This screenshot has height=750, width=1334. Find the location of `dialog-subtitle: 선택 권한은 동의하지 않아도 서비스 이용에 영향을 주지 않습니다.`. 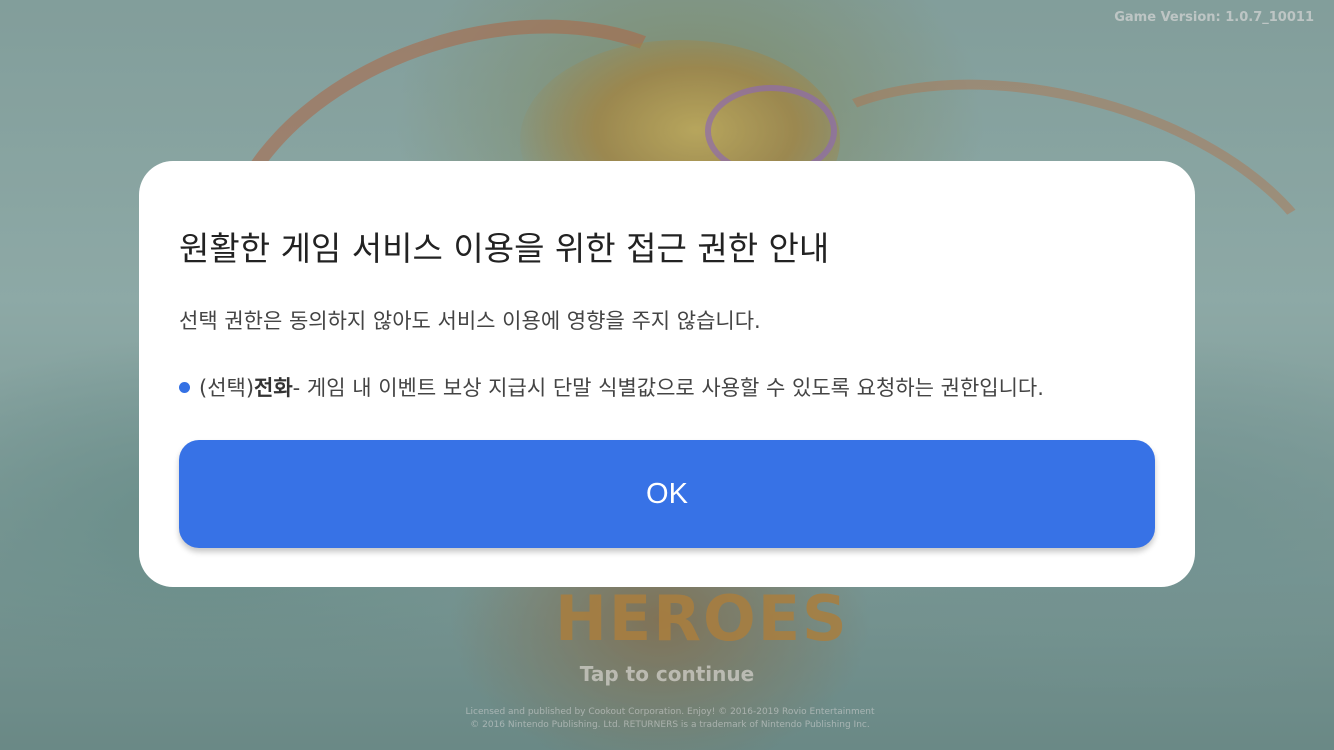

dialog-subtitle: 선택 권한은 동의하지 않아도 서비스 이용에 영향을 주지 않습니다. is located at coordinates (470, 321).